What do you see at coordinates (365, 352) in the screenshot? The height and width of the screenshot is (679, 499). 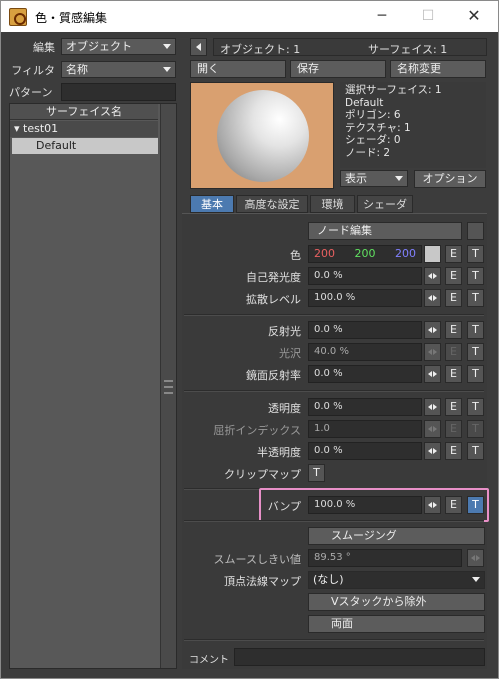 I see `gloss-input: 40.0 %` at bounding box center [365, 352].